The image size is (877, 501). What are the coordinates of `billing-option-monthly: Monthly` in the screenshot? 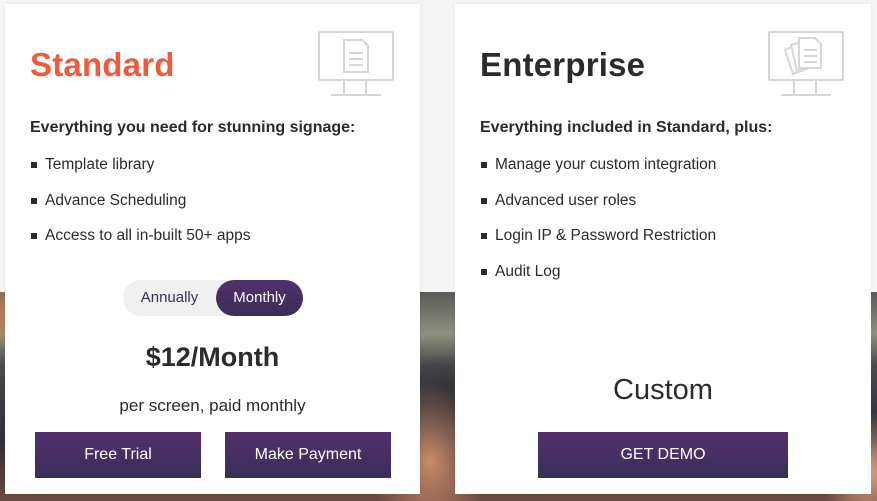 It's located at (259, 298).